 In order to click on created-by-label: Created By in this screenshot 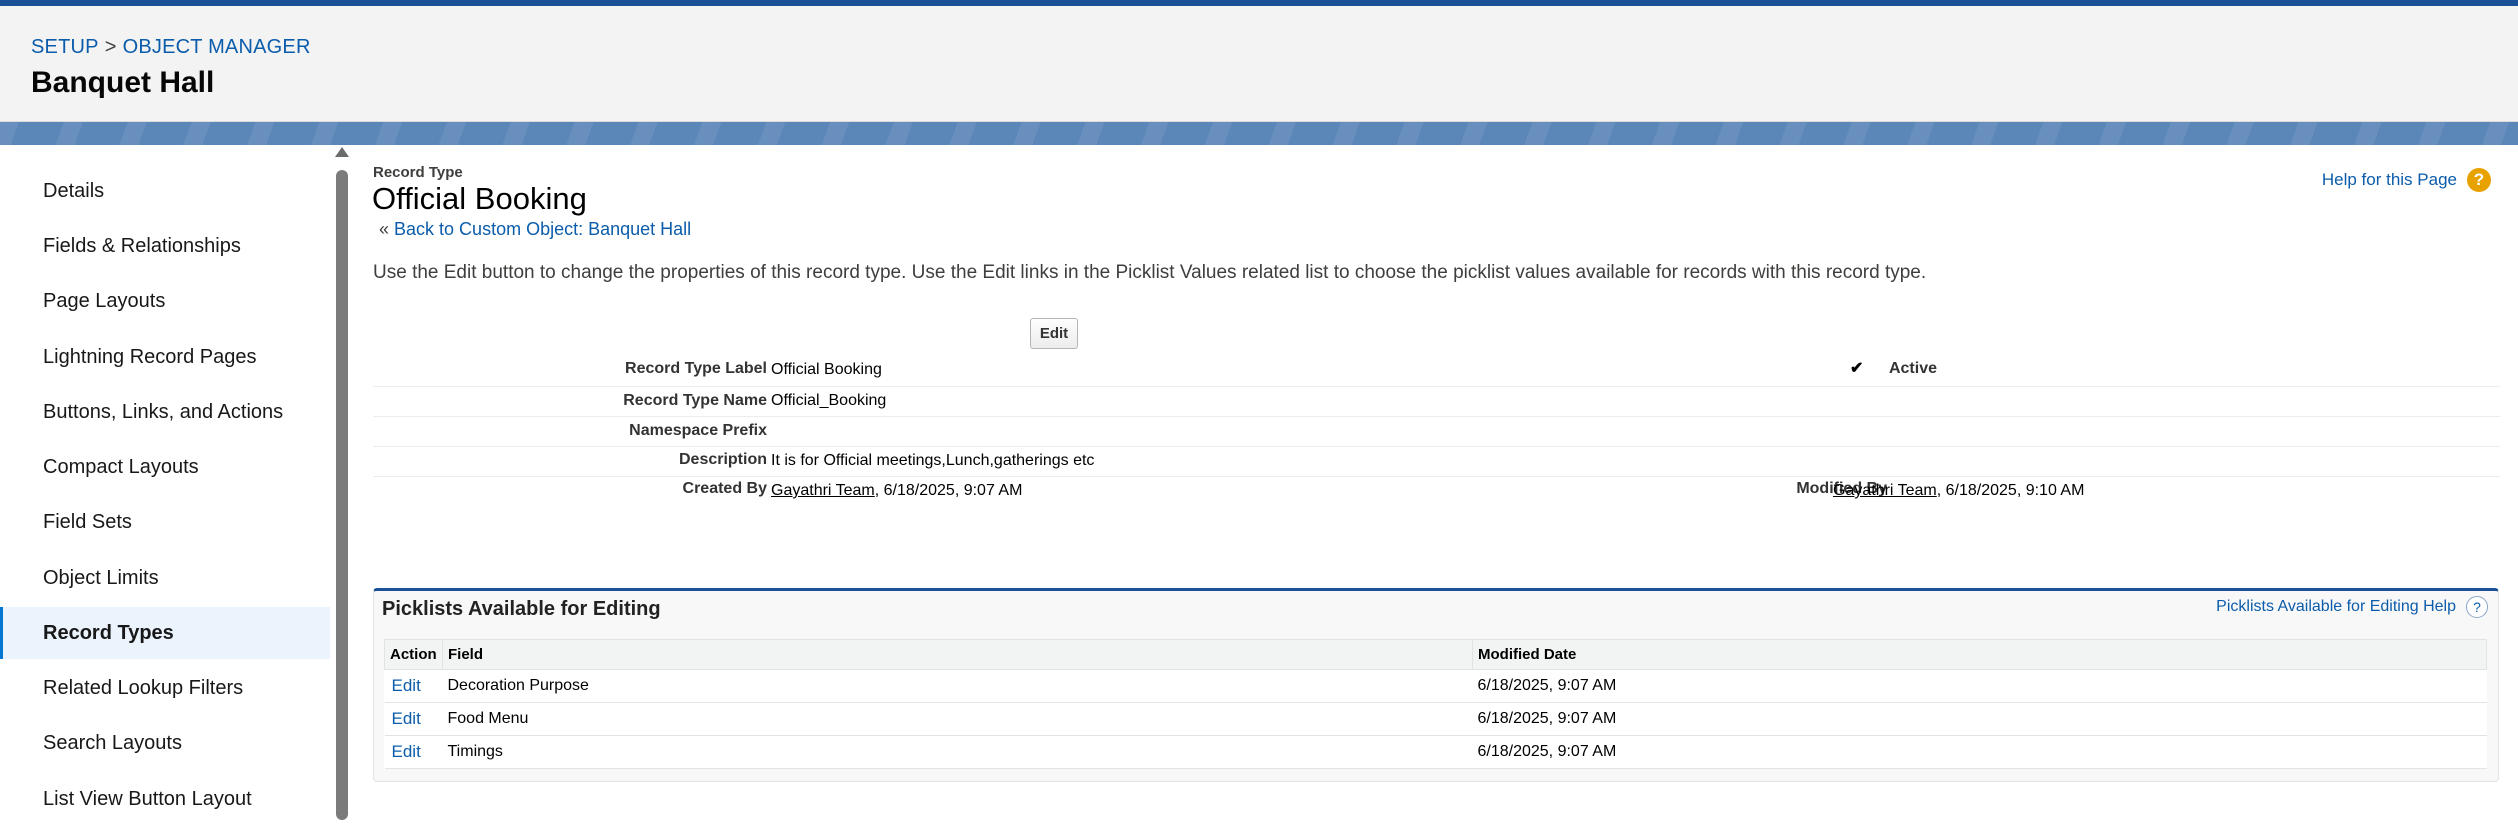, I will do `click(724, 488)`.